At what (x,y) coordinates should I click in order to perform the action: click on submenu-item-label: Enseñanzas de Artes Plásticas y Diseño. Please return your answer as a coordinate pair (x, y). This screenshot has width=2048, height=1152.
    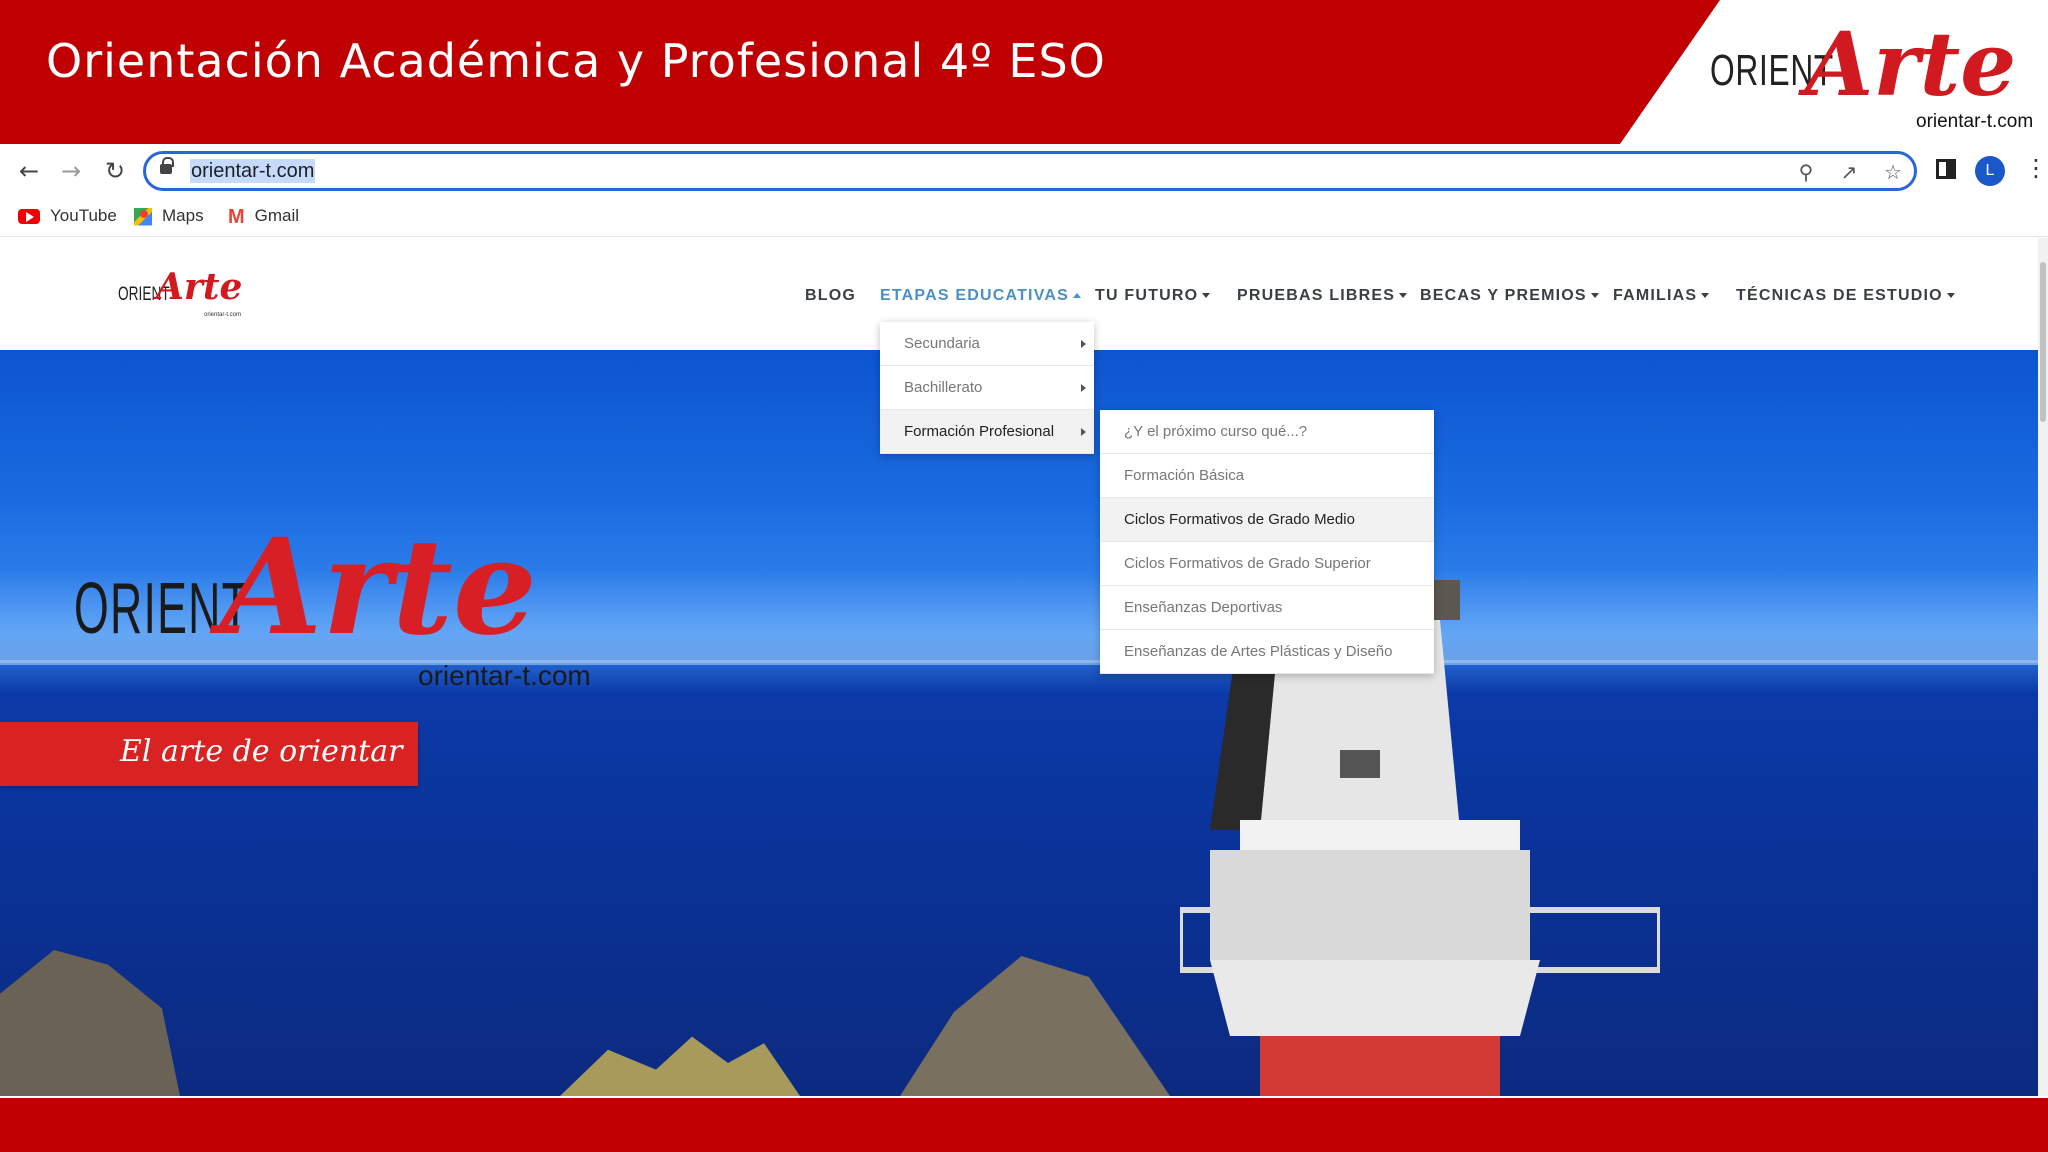
    Looking at the image, I should click on (1258, 651).